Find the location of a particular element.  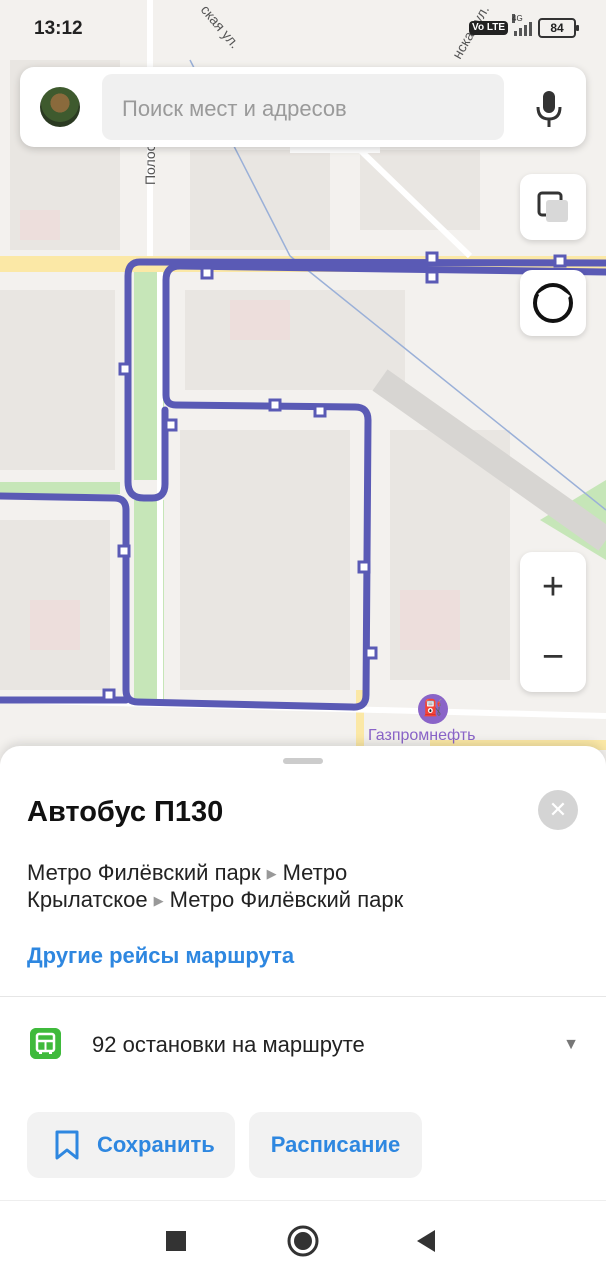

schedule-button: Расписание is located at coordinates (335, 1145).